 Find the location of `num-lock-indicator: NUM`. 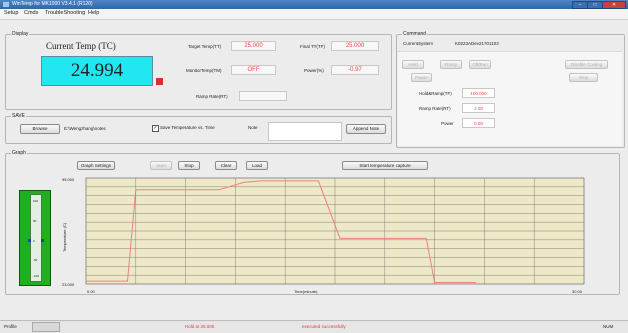

num-lock-indicator: NUM is located at coordinates (608, 326).